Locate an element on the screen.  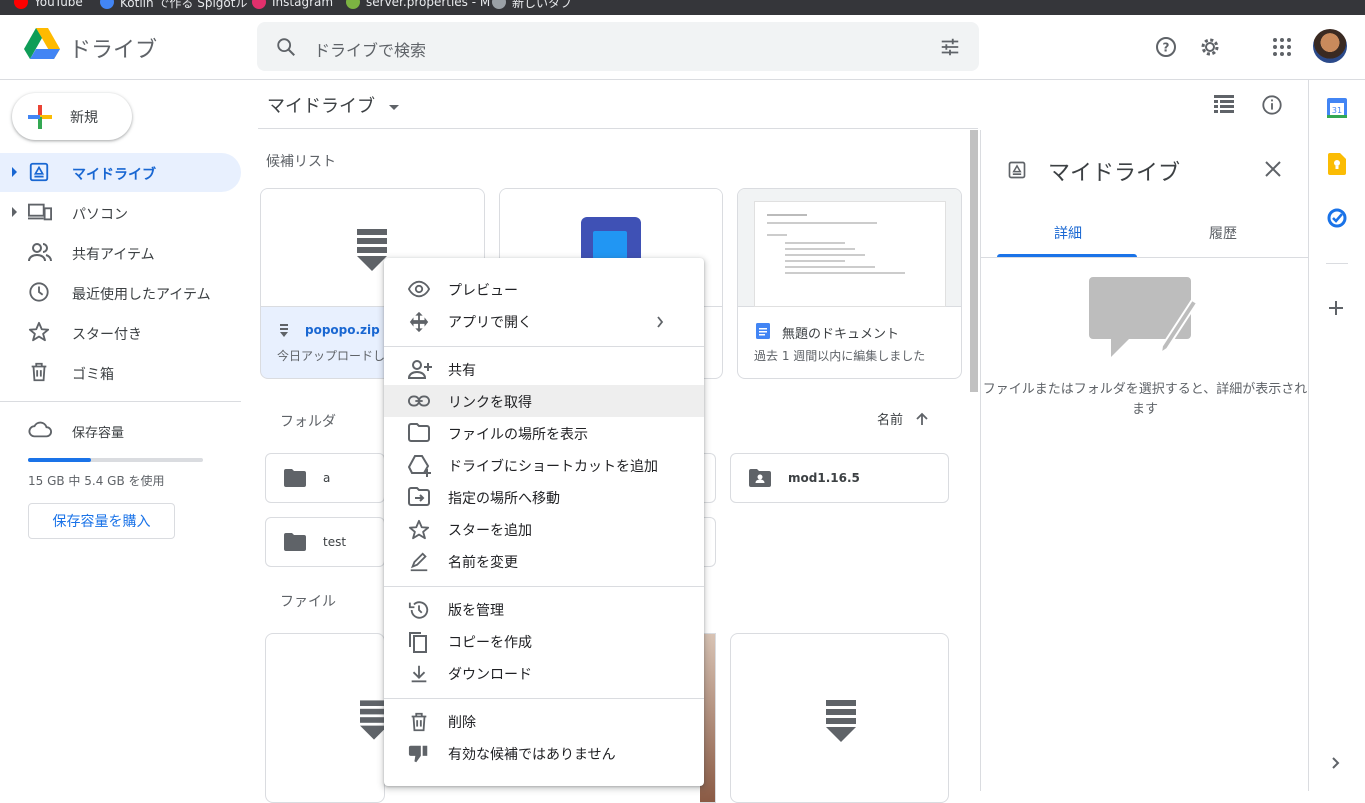
bookmark-youtube: YouTube is located at coordinates (48, 5).